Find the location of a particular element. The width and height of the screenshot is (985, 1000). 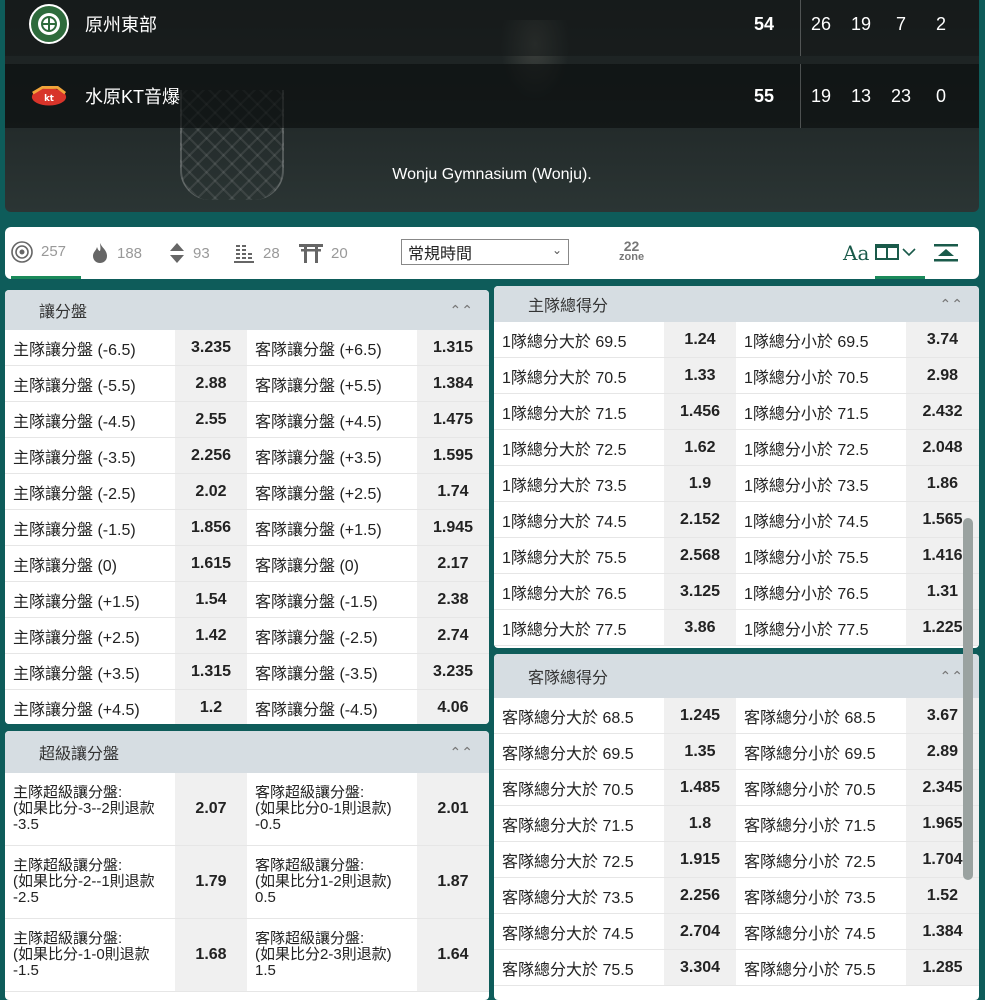

layout-toggle-button is located at coordinates (900, 253).